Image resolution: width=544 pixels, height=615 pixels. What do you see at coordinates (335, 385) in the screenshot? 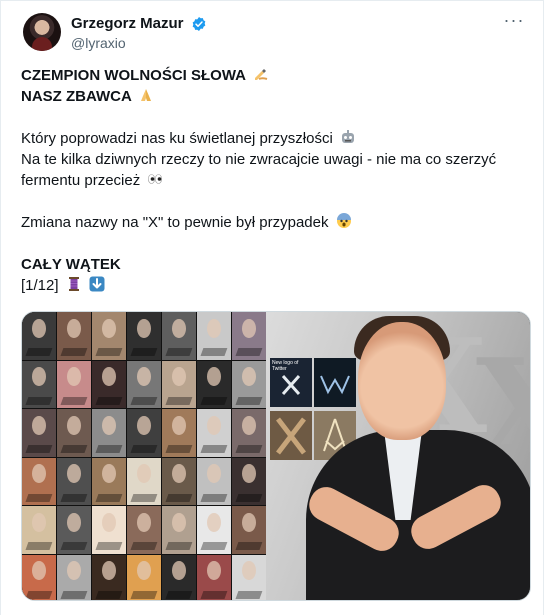
I see `w-logo-icon` at bounding box center [335, 385].